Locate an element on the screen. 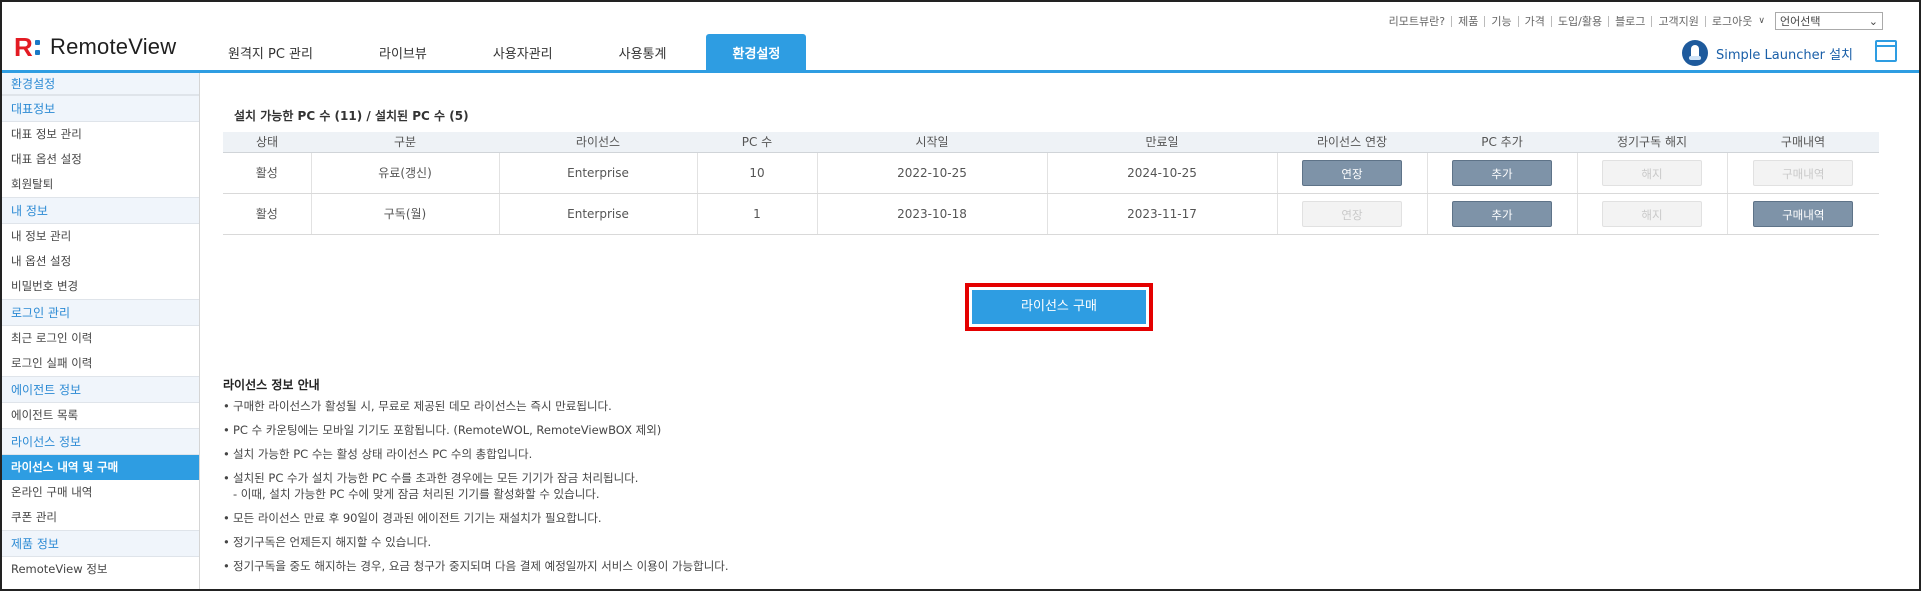 This screenshot has height=591, width=1921. sidebar-item-my-info: 내 정보 관리 is located at coordinates (100, 236).